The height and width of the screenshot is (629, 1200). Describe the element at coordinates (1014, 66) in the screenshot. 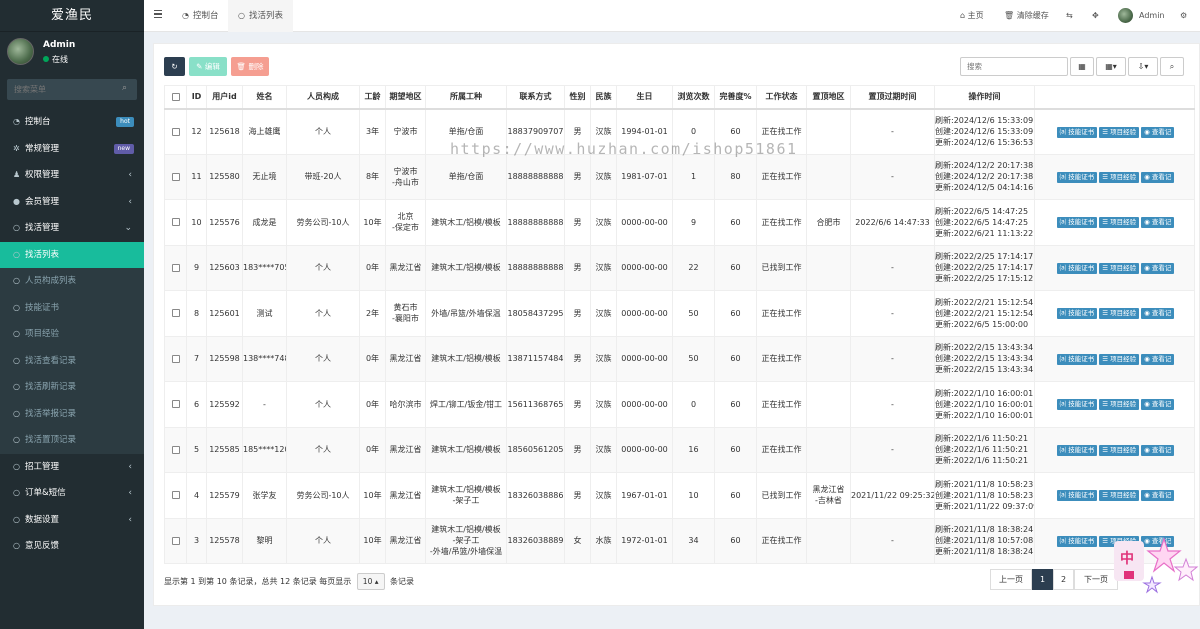

I see `table-search-input` at that location.